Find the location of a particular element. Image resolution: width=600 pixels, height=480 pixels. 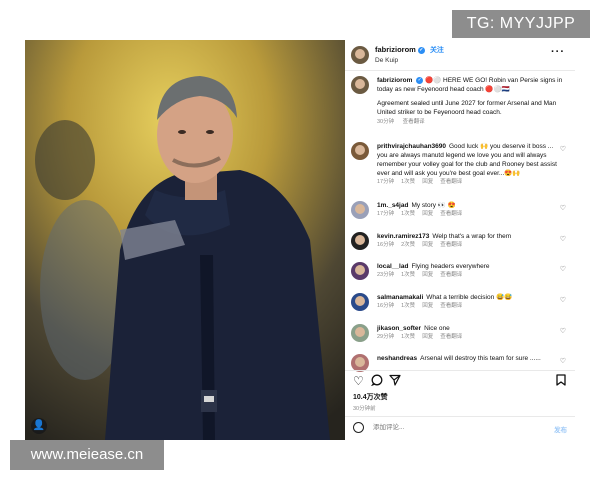

like-icon: ♡ is located at coordinates (358, 381).